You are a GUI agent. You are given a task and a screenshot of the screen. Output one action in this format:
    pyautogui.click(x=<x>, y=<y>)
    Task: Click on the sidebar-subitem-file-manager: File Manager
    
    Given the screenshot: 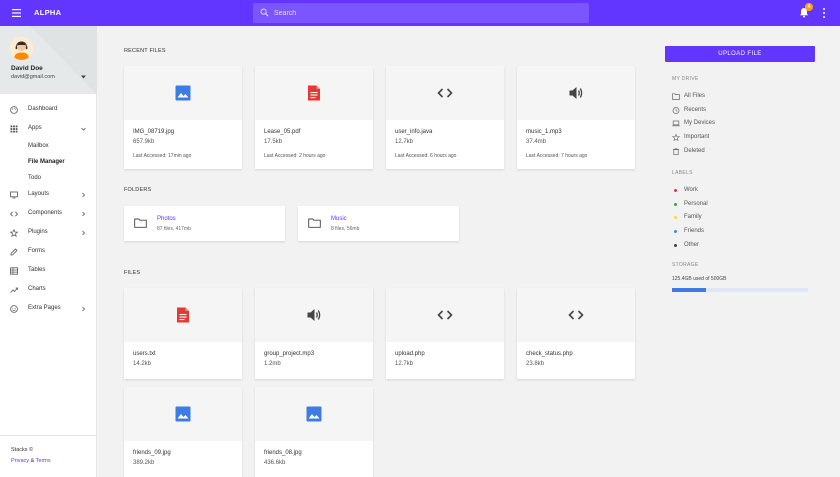 What is the action you would take?
    pyautogui.click(x=46, y=162)
    